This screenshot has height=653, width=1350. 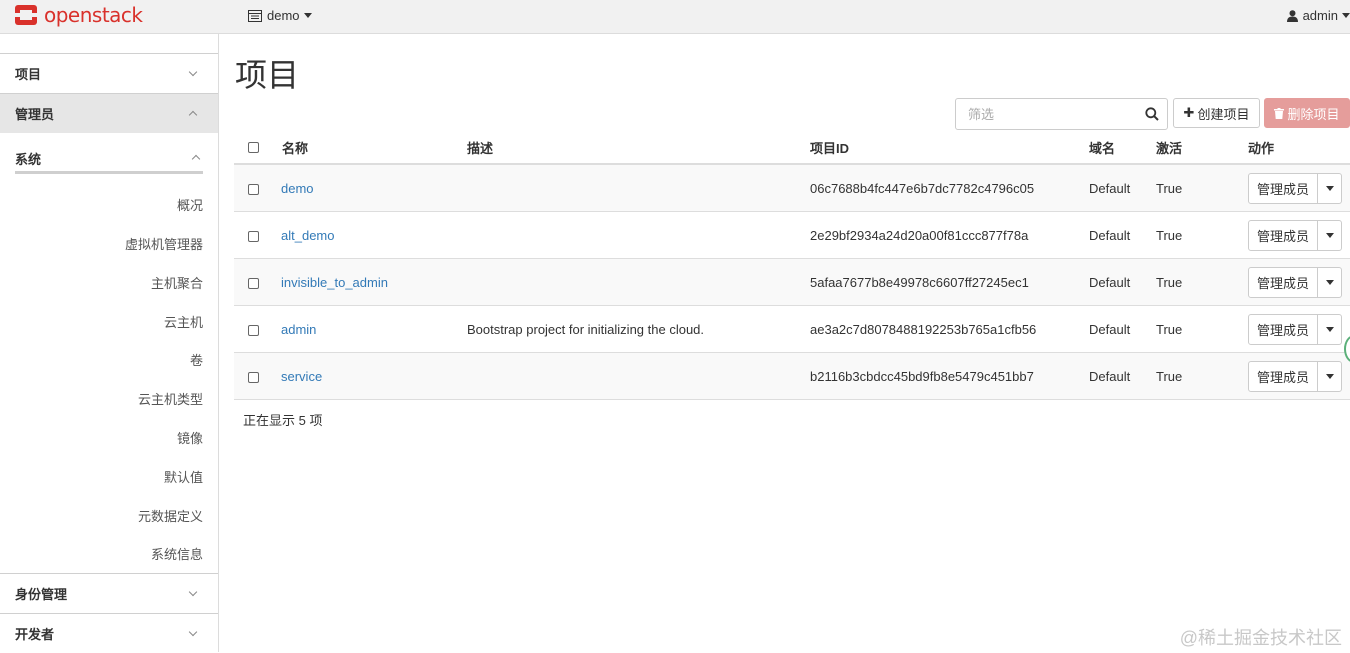 I want to click on brand-name: openstack, so click(x=93, y=15).